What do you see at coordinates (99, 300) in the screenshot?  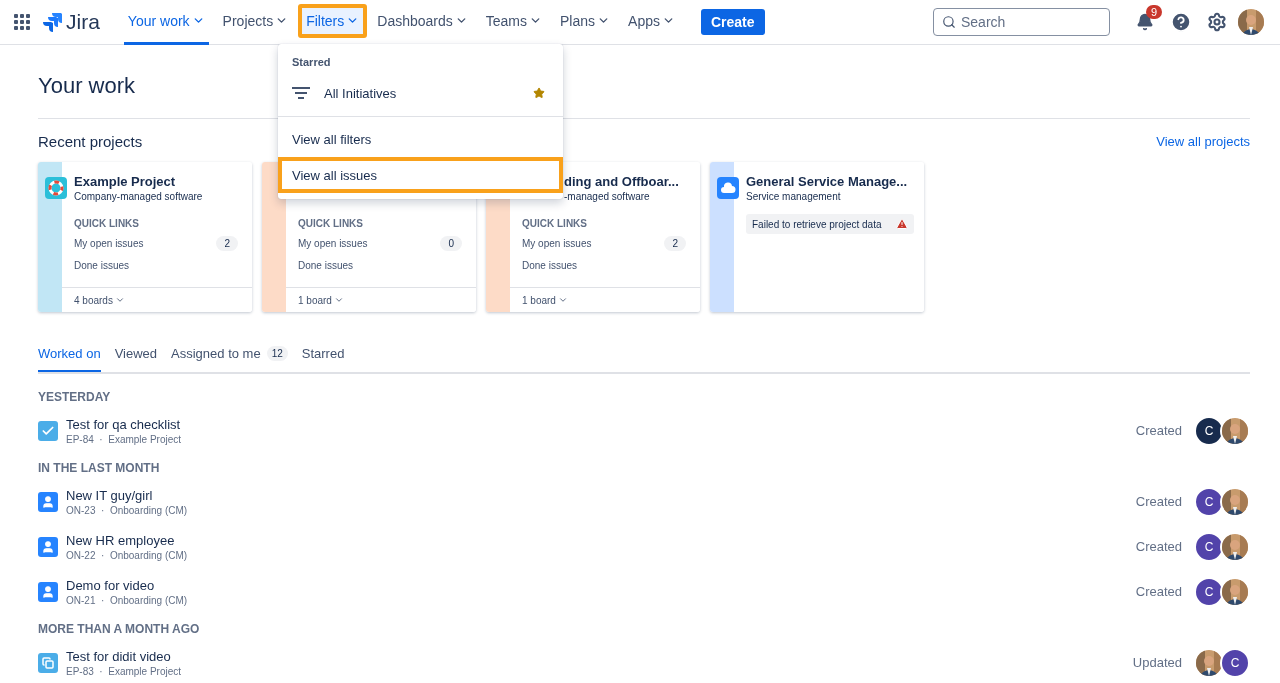 I see `boards-dropdown: 4 boards` at bounding box center [99, 300].